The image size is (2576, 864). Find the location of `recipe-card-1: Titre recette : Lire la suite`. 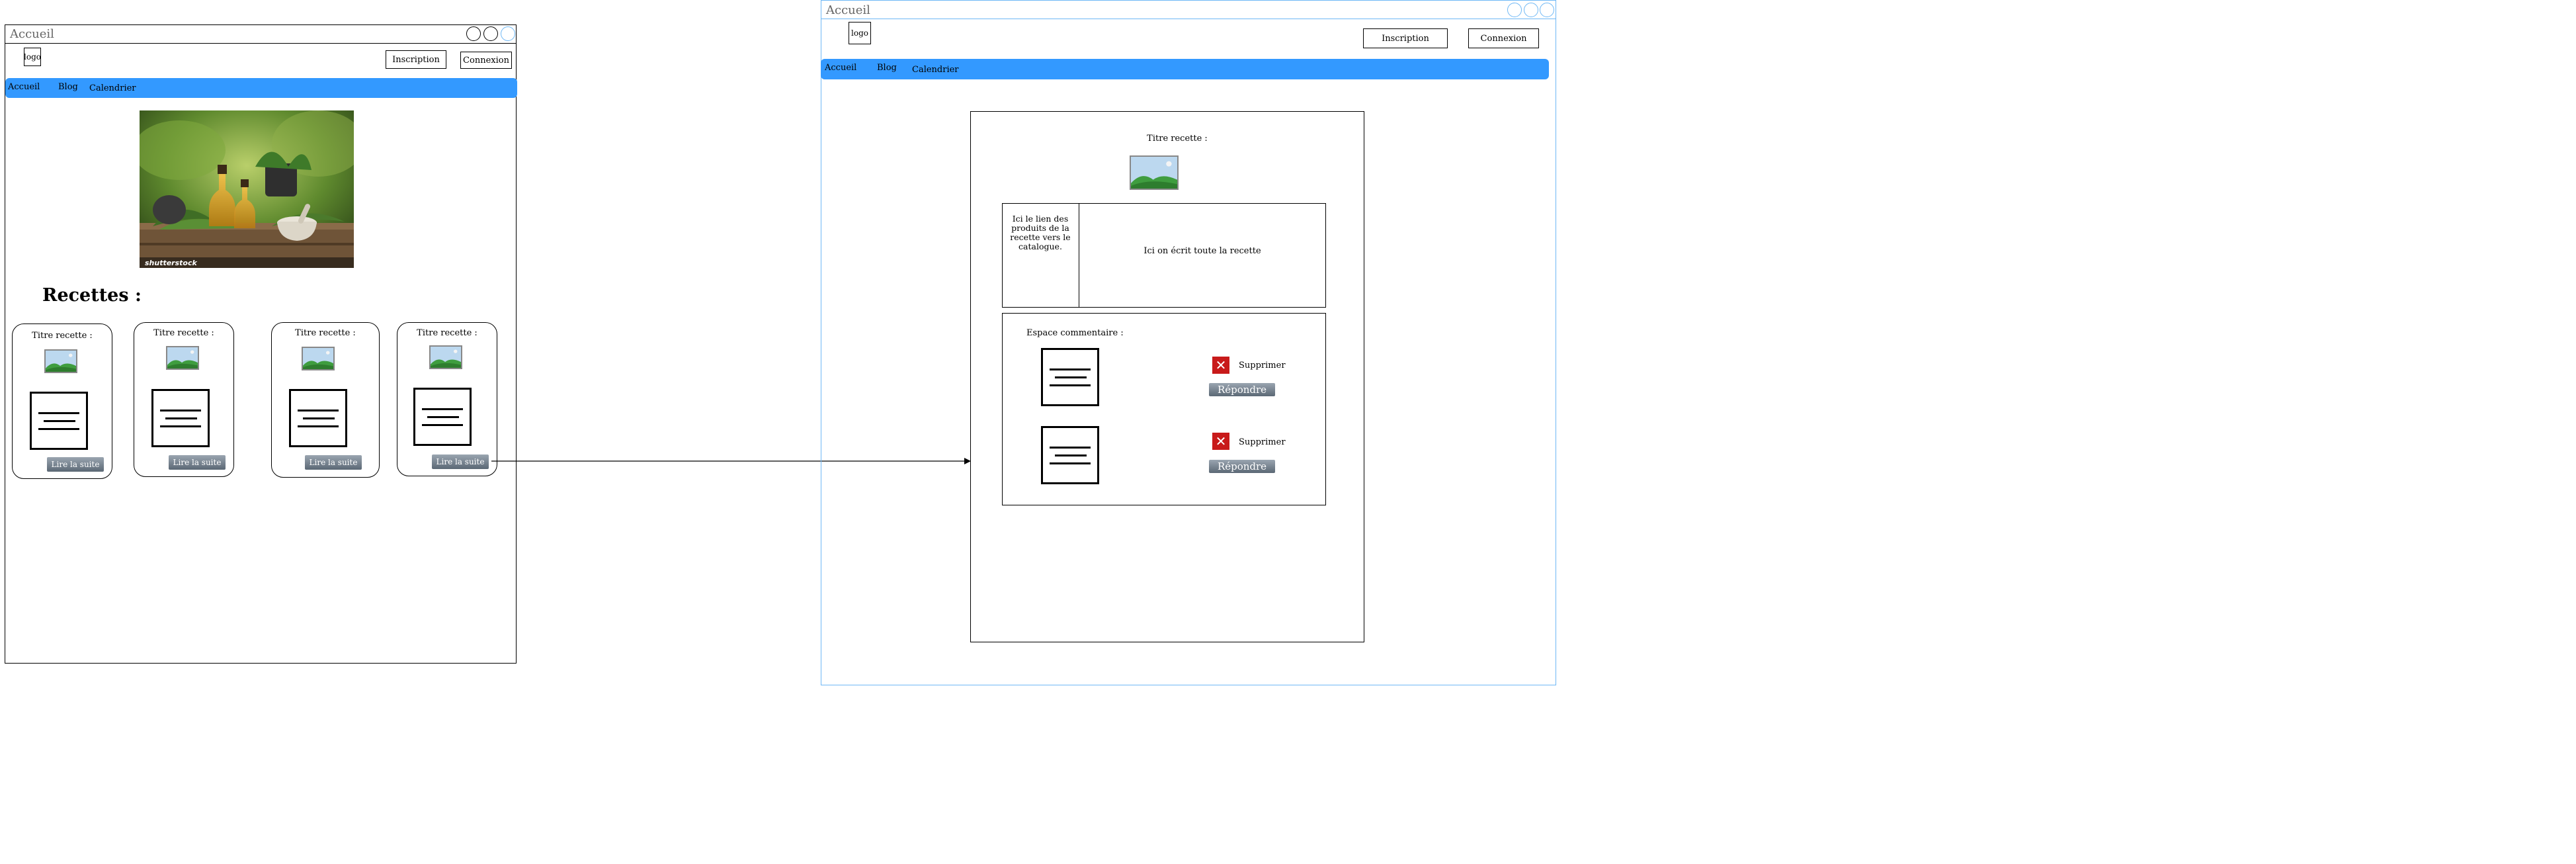

recipe-card-1: Titre recette : Lire la suite is located at coordinates (62, 401).